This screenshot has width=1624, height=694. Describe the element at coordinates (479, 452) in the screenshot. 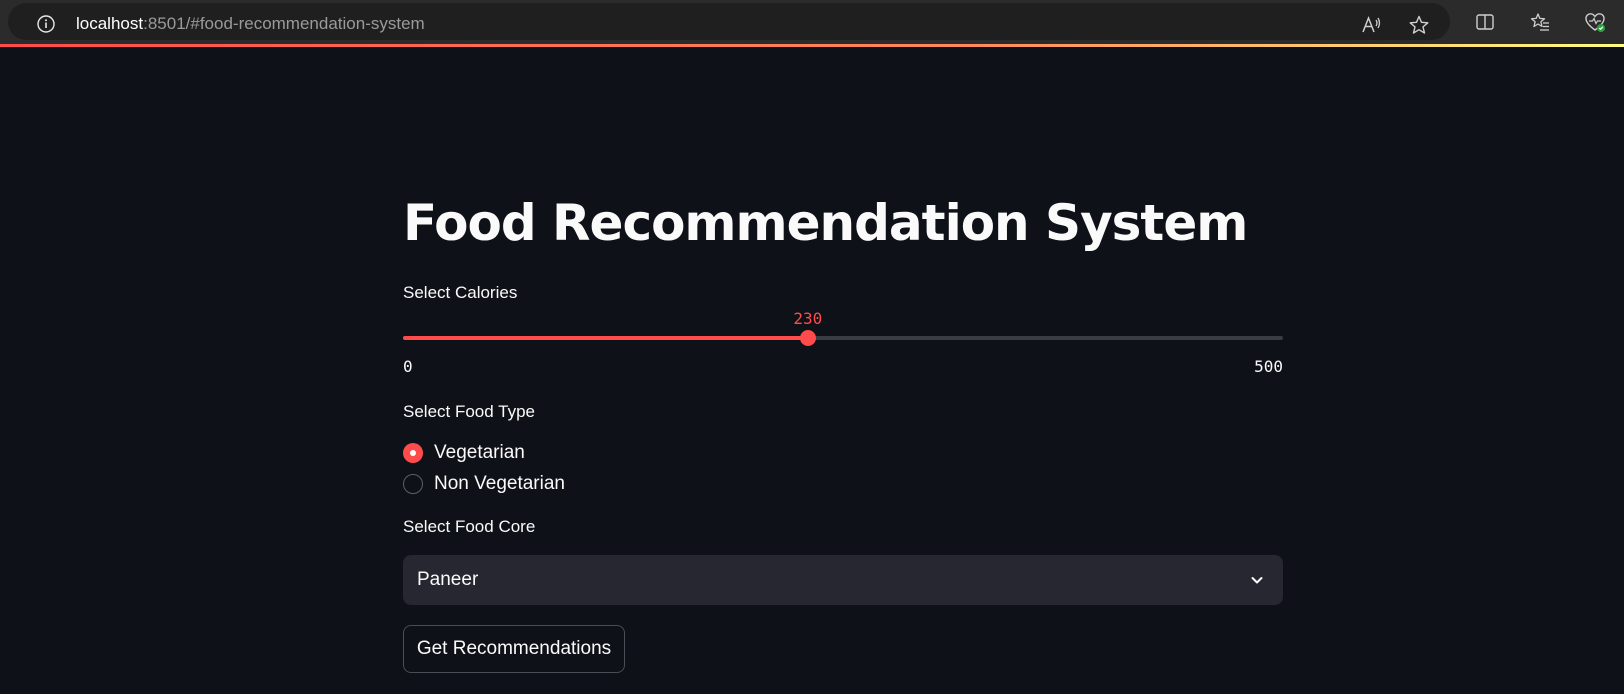

I see `radio-label: Vegetarian` at that location.